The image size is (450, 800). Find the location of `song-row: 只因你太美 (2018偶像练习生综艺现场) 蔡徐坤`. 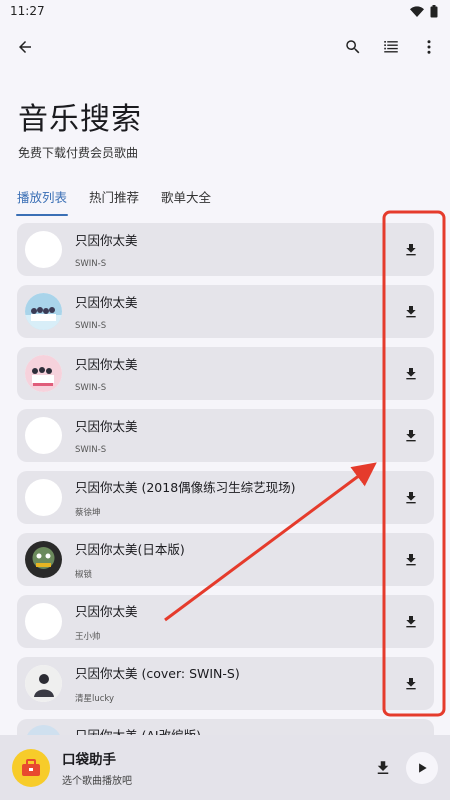

song-row: 只因你太美 (2018偶像练习生综艺现场) 蔡徐坤 is located at coordinates (225, 497).